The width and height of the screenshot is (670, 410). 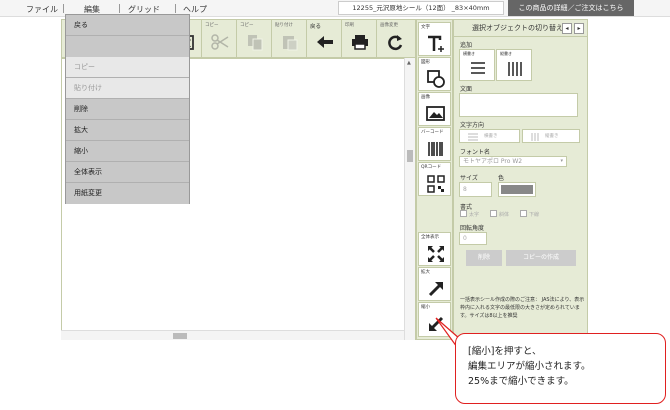 What do you see at coordinates (505, 351) in the screenshot?
I see `callout-line: [縮小]を押すと、` at bounding box center [505, 351].